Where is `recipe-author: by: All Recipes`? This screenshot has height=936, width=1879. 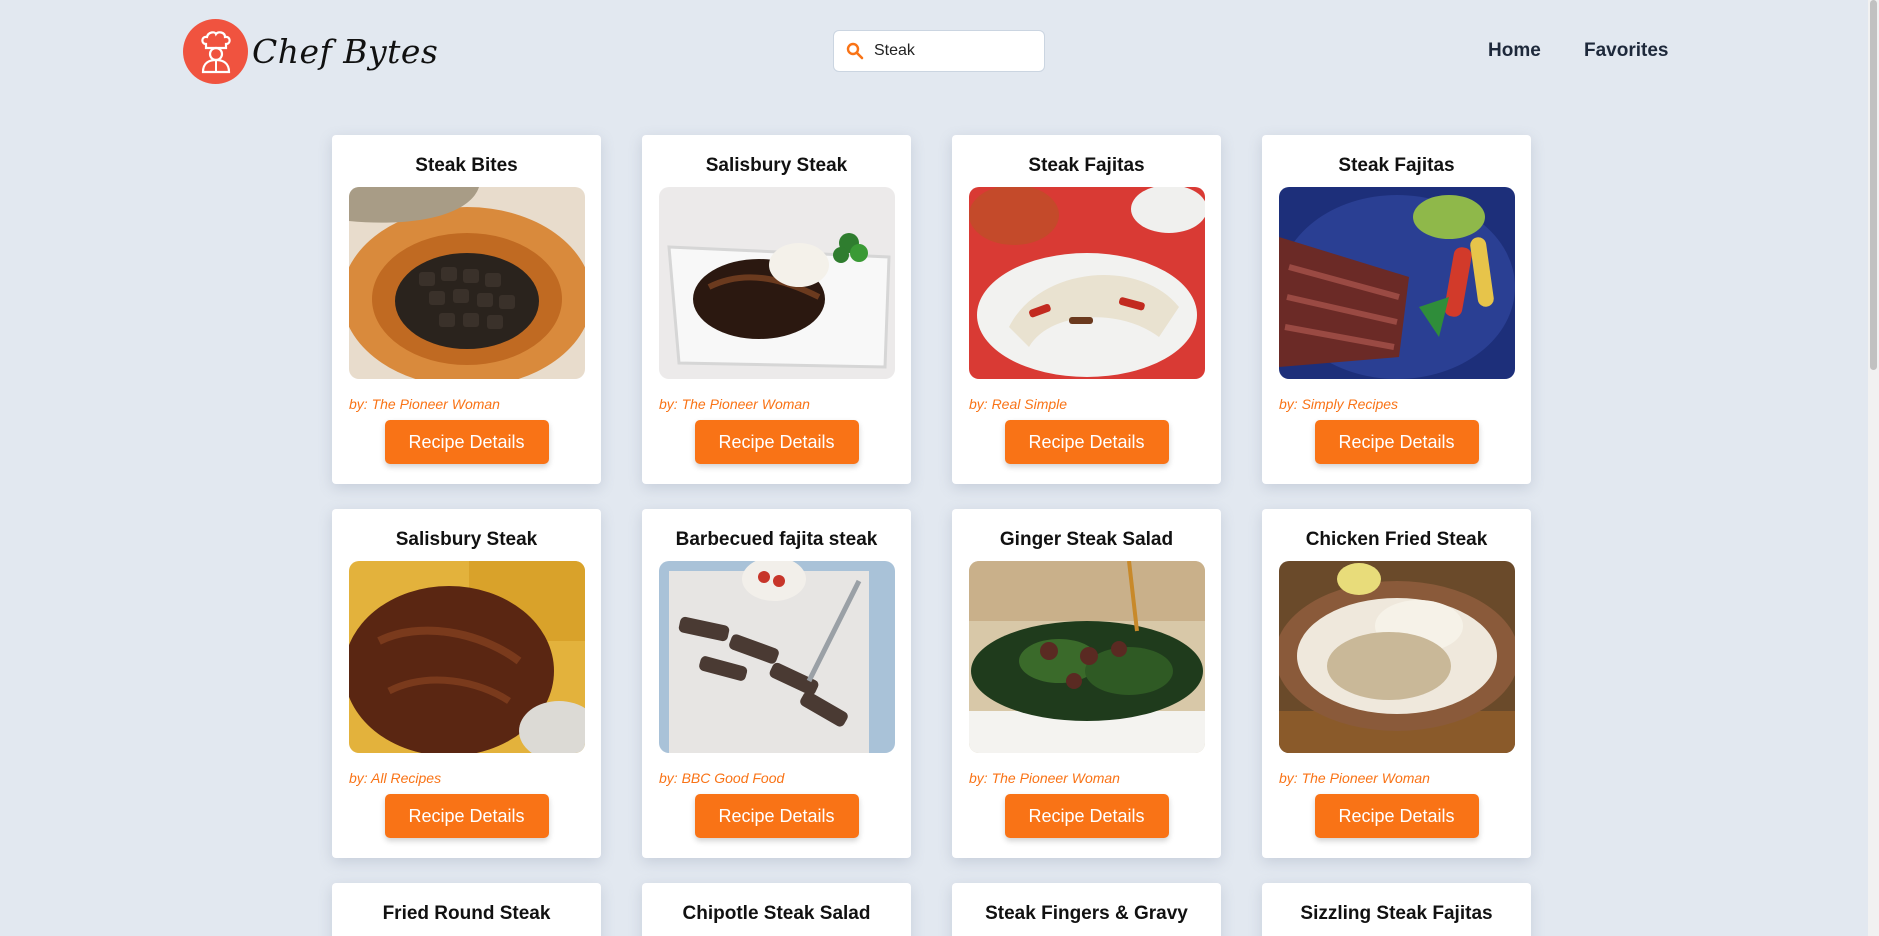 recipe-author: by: All Recipes is located at coordinates (395, 778).